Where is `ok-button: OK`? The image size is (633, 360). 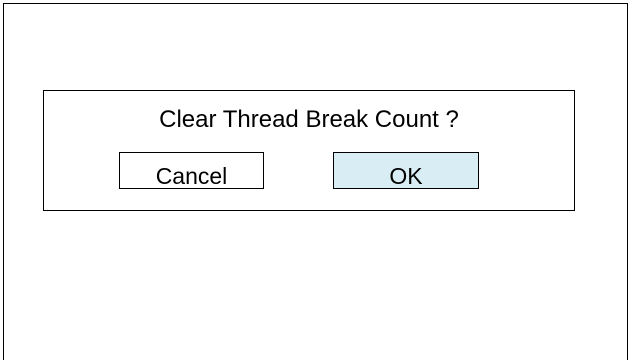
ok-button: OK is located at coordinates (406, 170).